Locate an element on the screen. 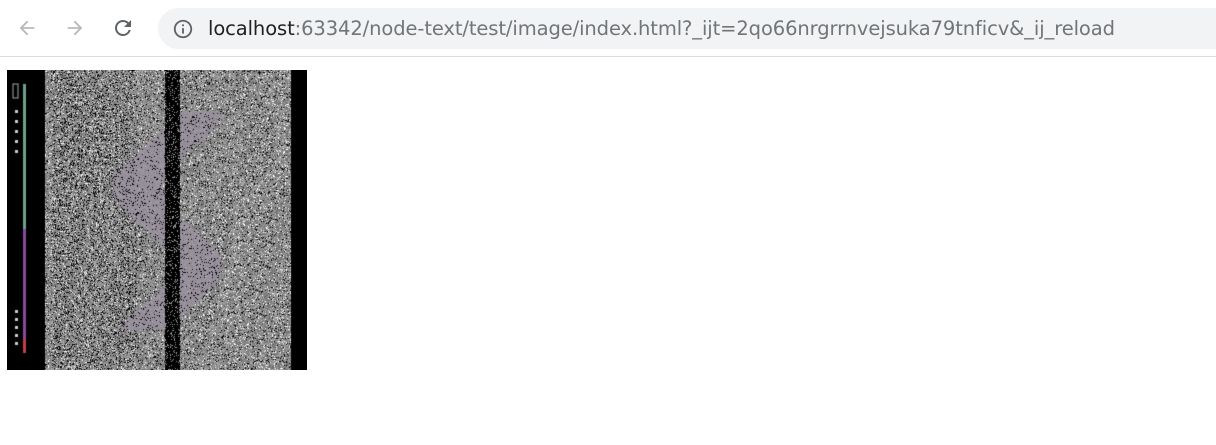 The image size is (1216, 445). arrow-right-icon is located at coordinates (75, 28).